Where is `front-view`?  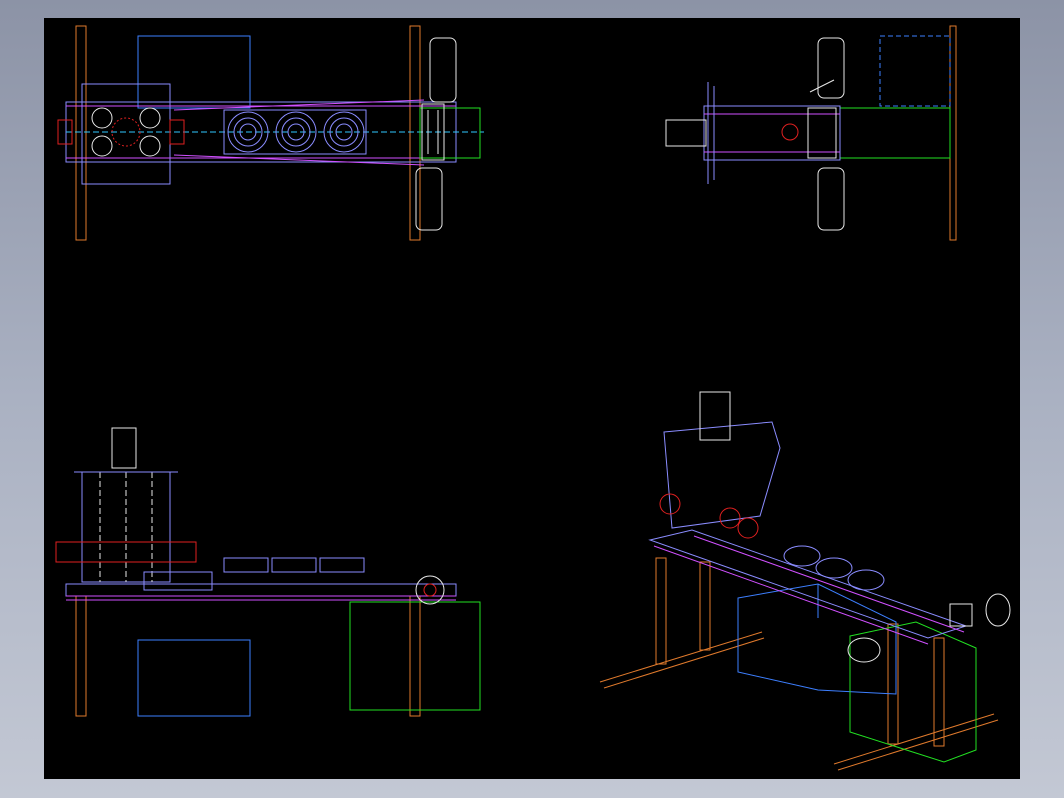
front-view is located at coordinates (268, 572).